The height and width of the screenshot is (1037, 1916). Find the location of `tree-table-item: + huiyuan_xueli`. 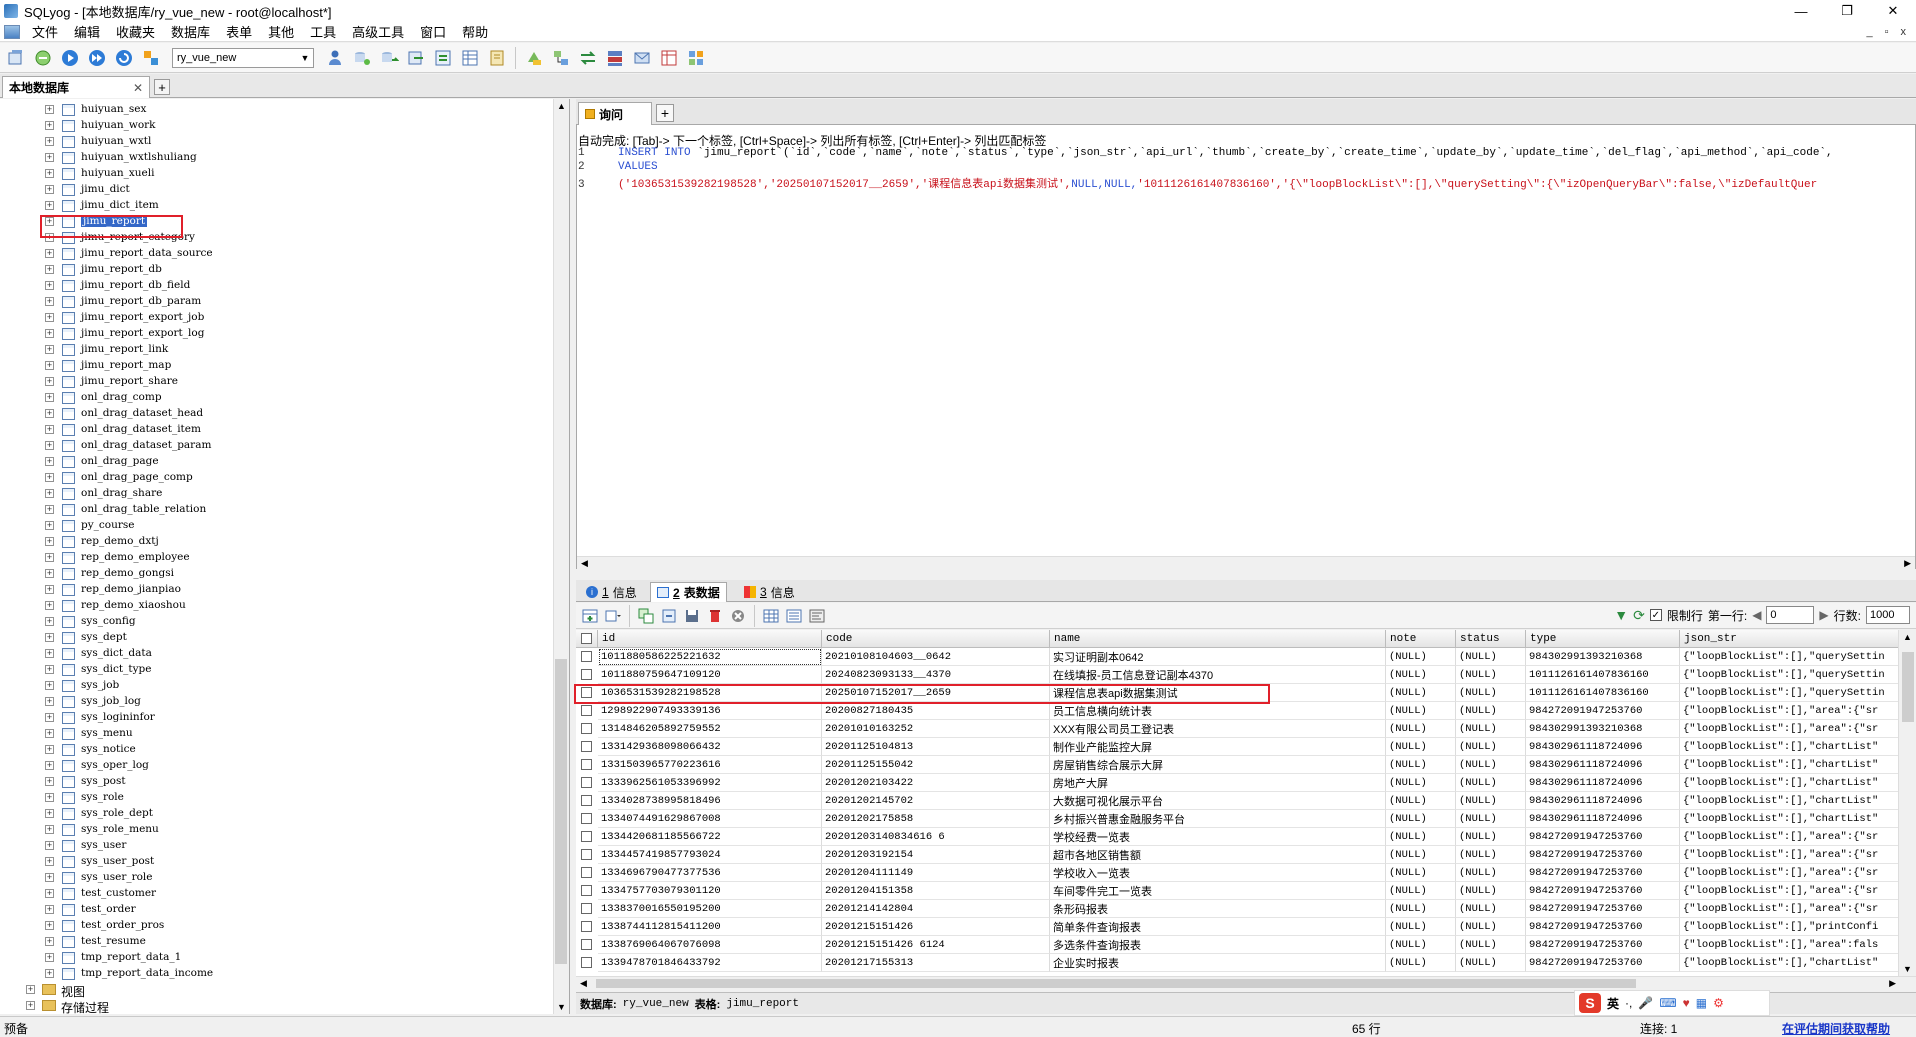

tree-table-item: + huiyuan_xueli is located at coordinates (275, 174).